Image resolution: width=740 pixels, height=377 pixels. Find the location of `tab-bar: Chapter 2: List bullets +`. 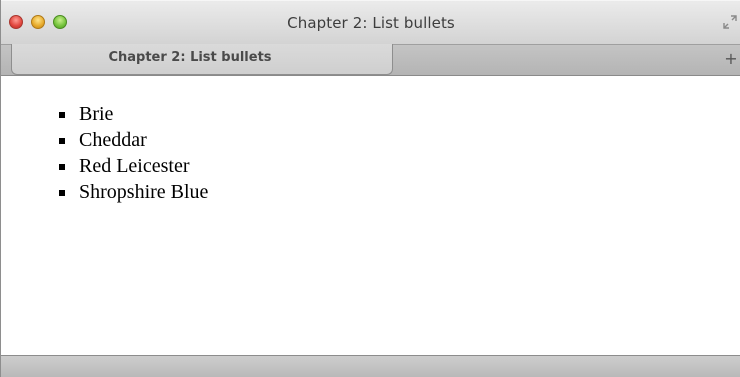

tab-bar: Chapter 2: List bullets + is located at coordinates (370, 60).